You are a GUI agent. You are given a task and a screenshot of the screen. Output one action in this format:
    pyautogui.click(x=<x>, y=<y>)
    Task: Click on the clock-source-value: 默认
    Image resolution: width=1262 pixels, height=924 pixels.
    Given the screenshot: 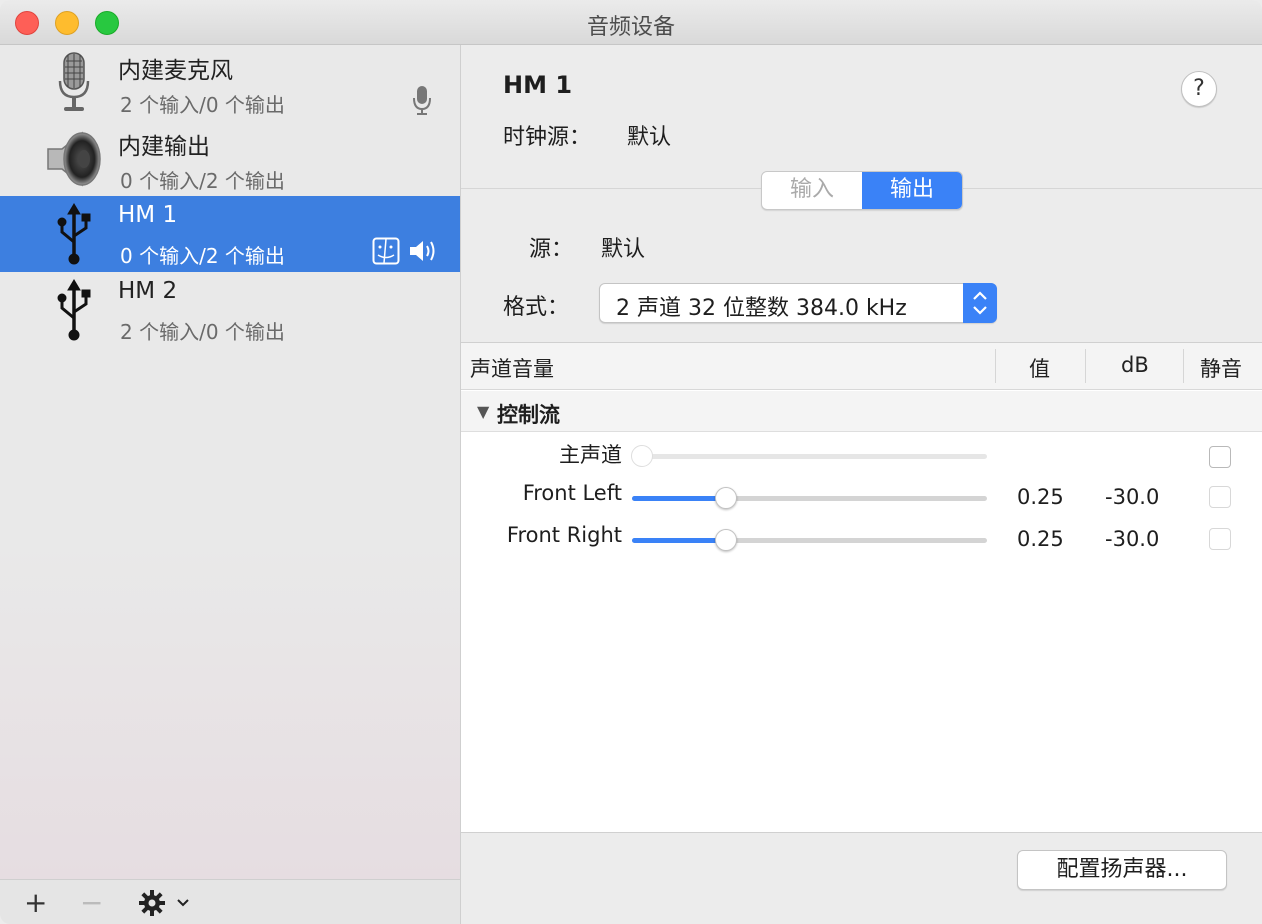 What is the action you would take?
    pyautogui.click(x=649, y=135)
    